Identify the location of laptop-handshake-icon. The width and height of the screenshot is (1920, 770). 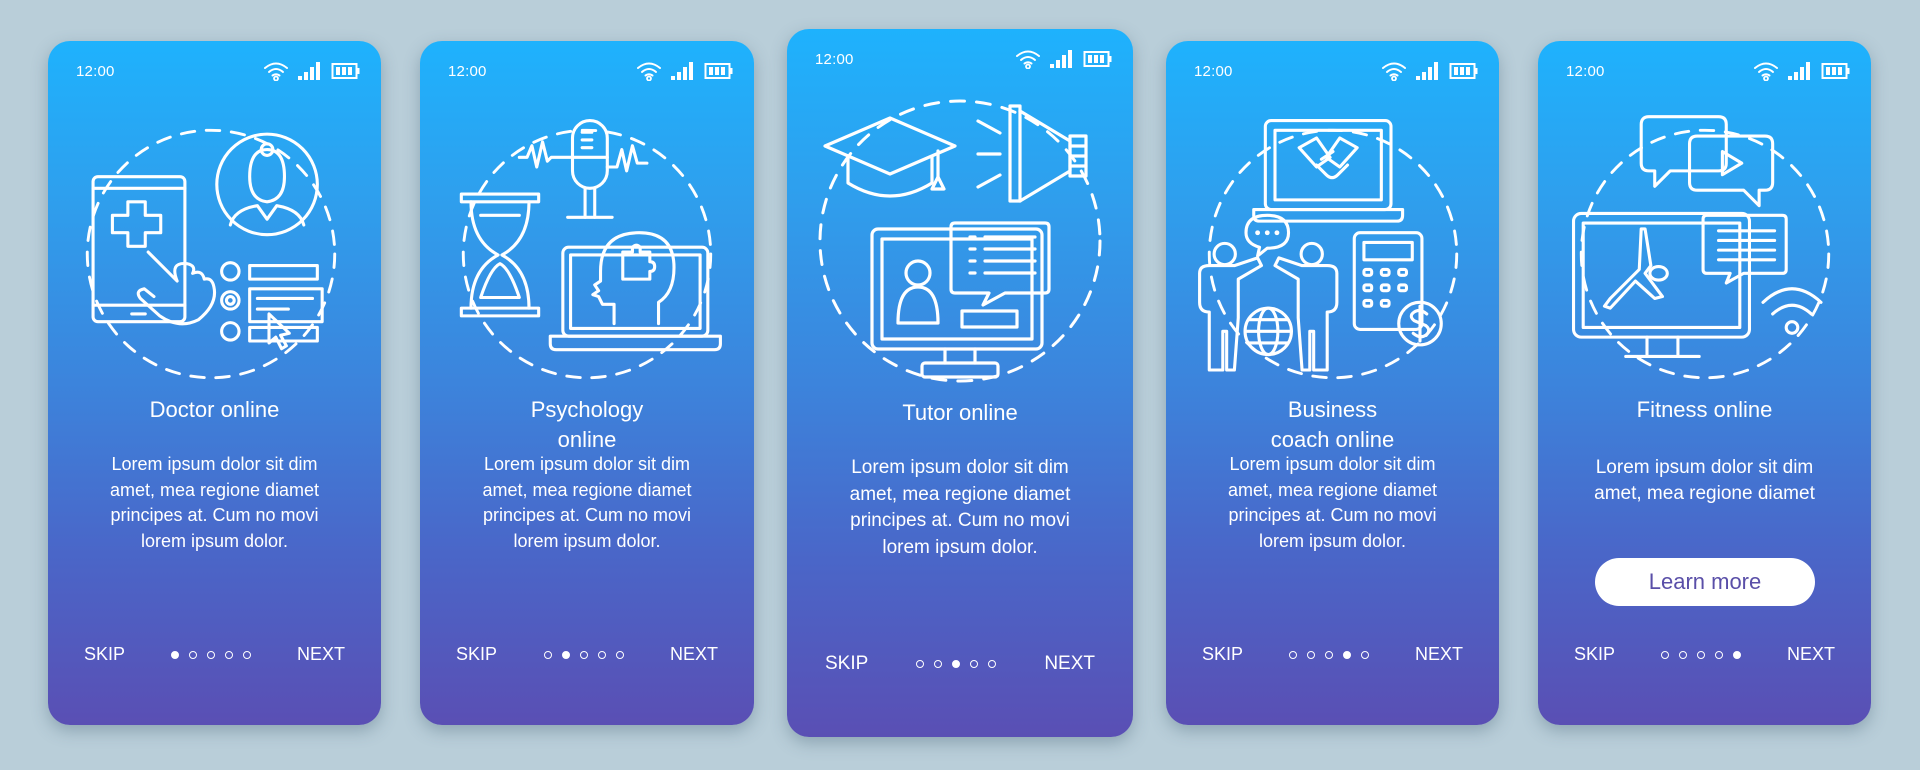
(1327, 171).